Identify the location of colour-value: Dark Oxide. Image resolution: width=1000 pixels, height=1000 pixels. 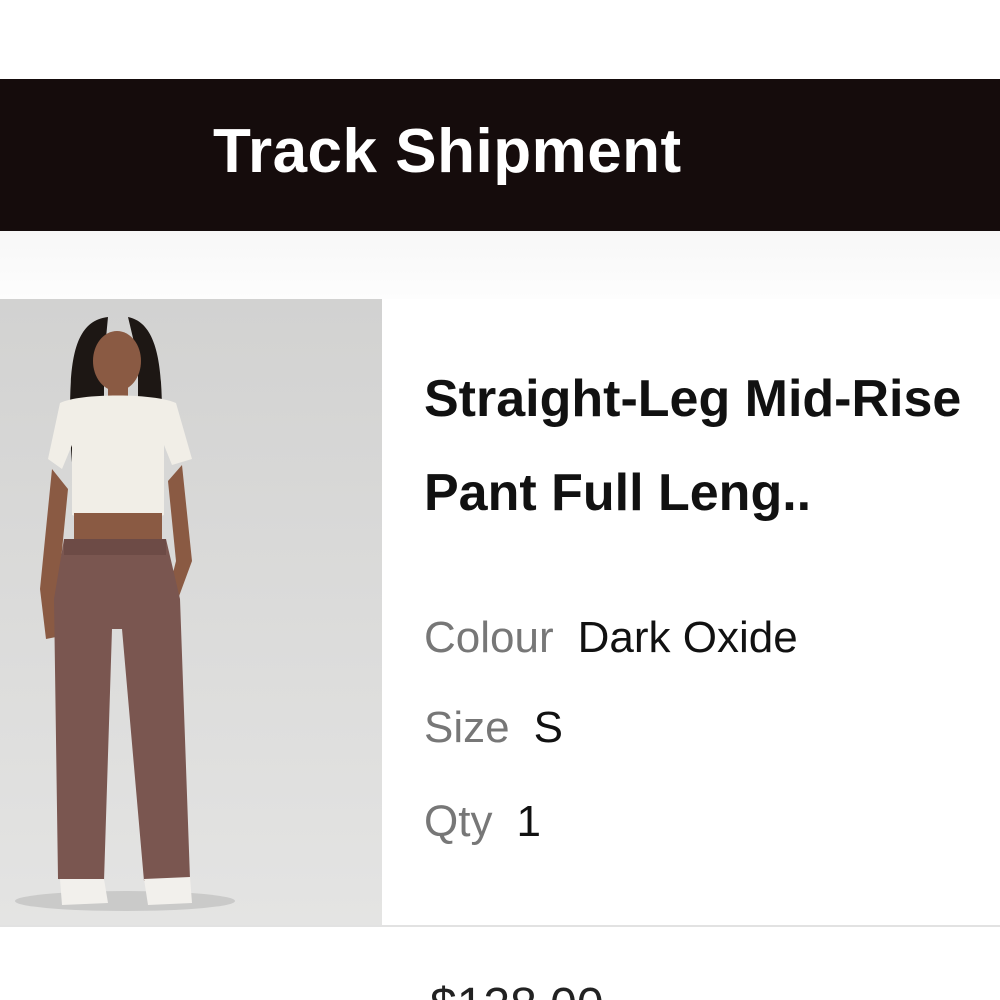
(687, 637).